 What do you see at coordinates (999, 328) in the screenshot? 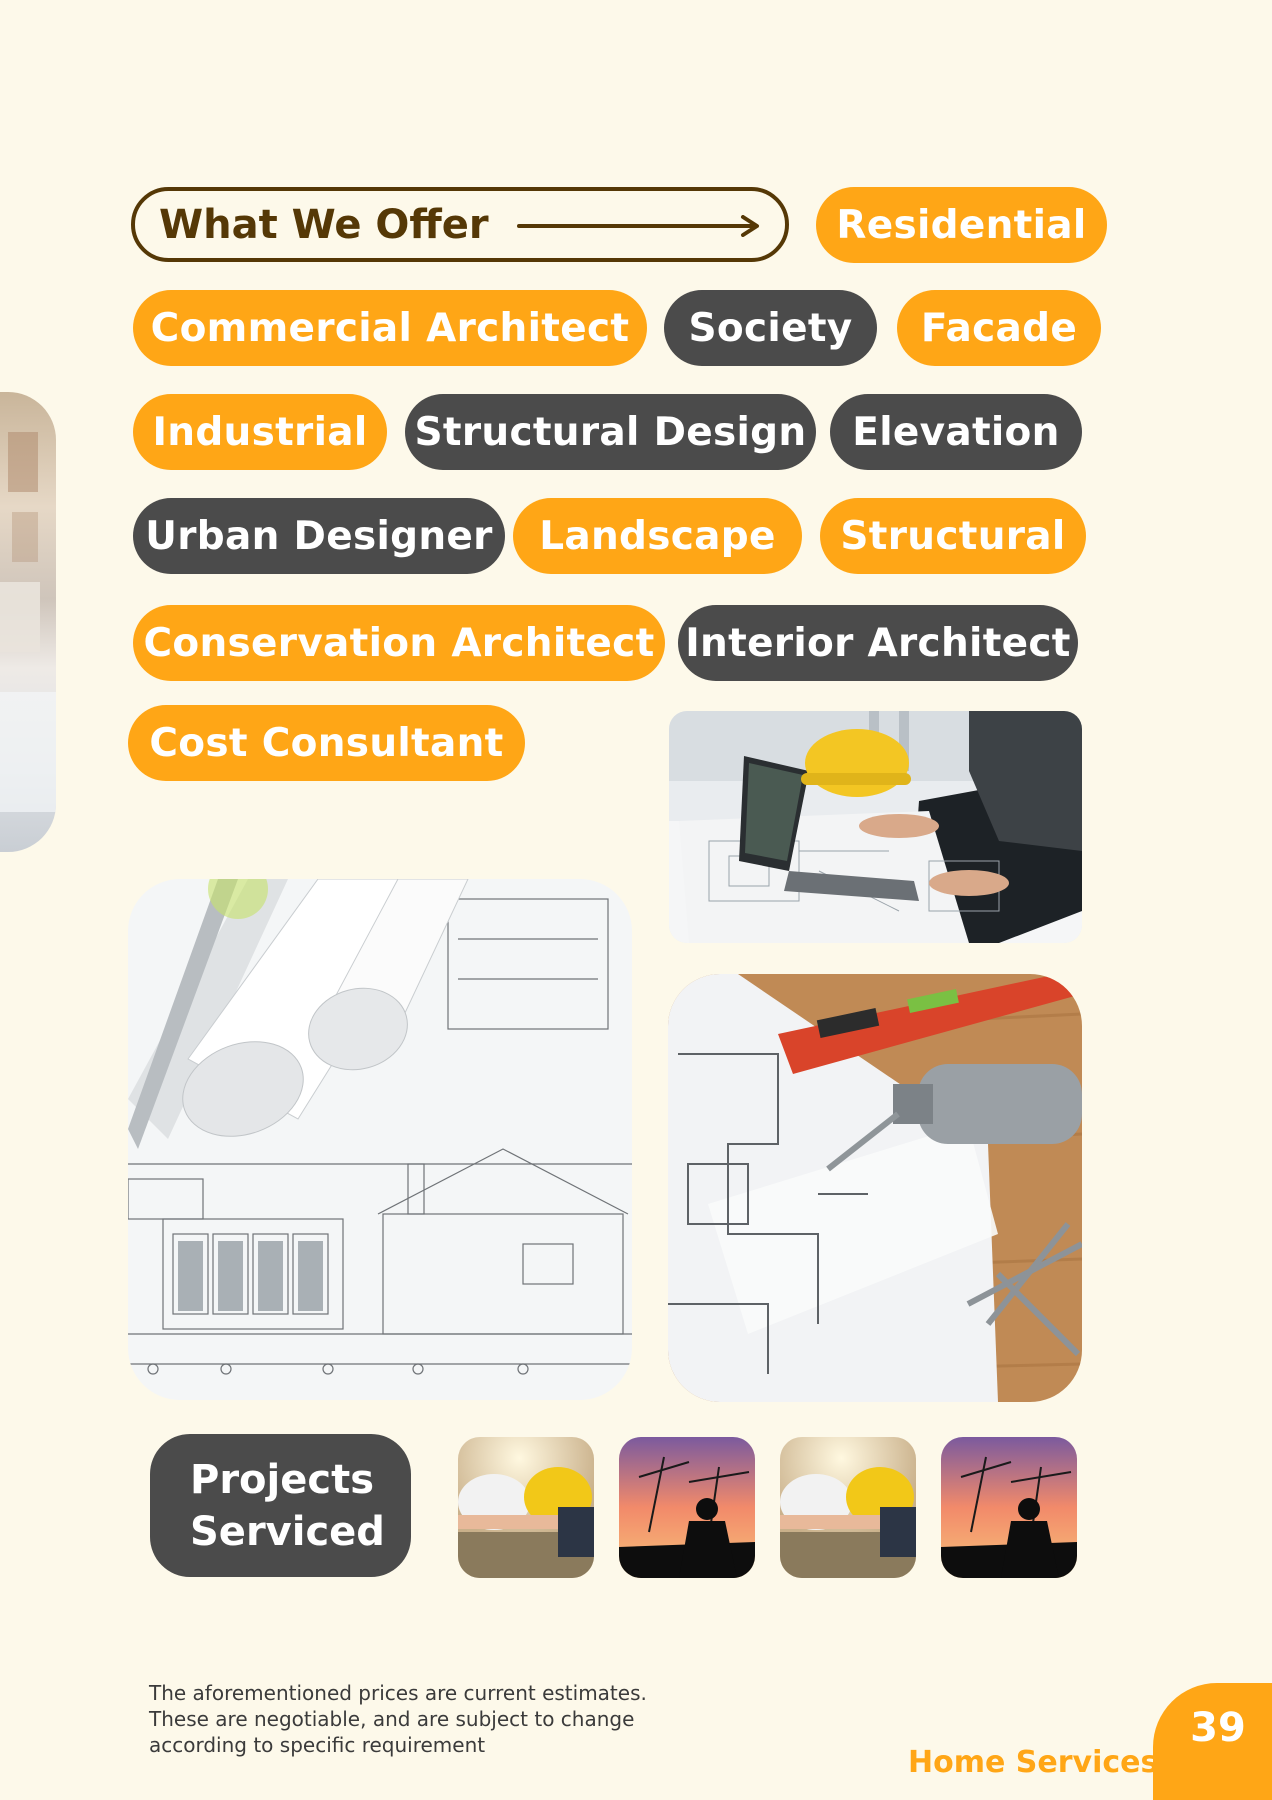
I see `tag-facade: Facade` at bounding box center [999, 328].